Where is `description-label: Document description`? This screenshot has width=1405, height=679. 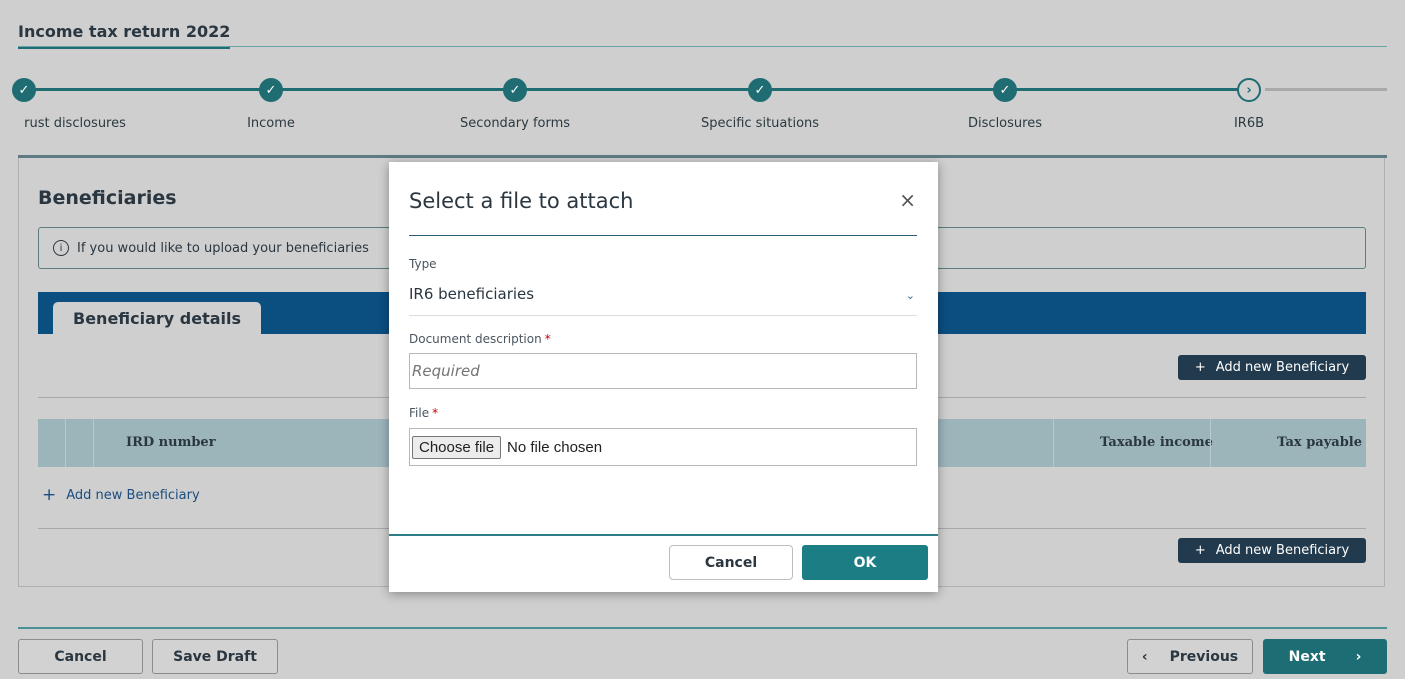
description-label: Document description is located at coordinates (475, 339).